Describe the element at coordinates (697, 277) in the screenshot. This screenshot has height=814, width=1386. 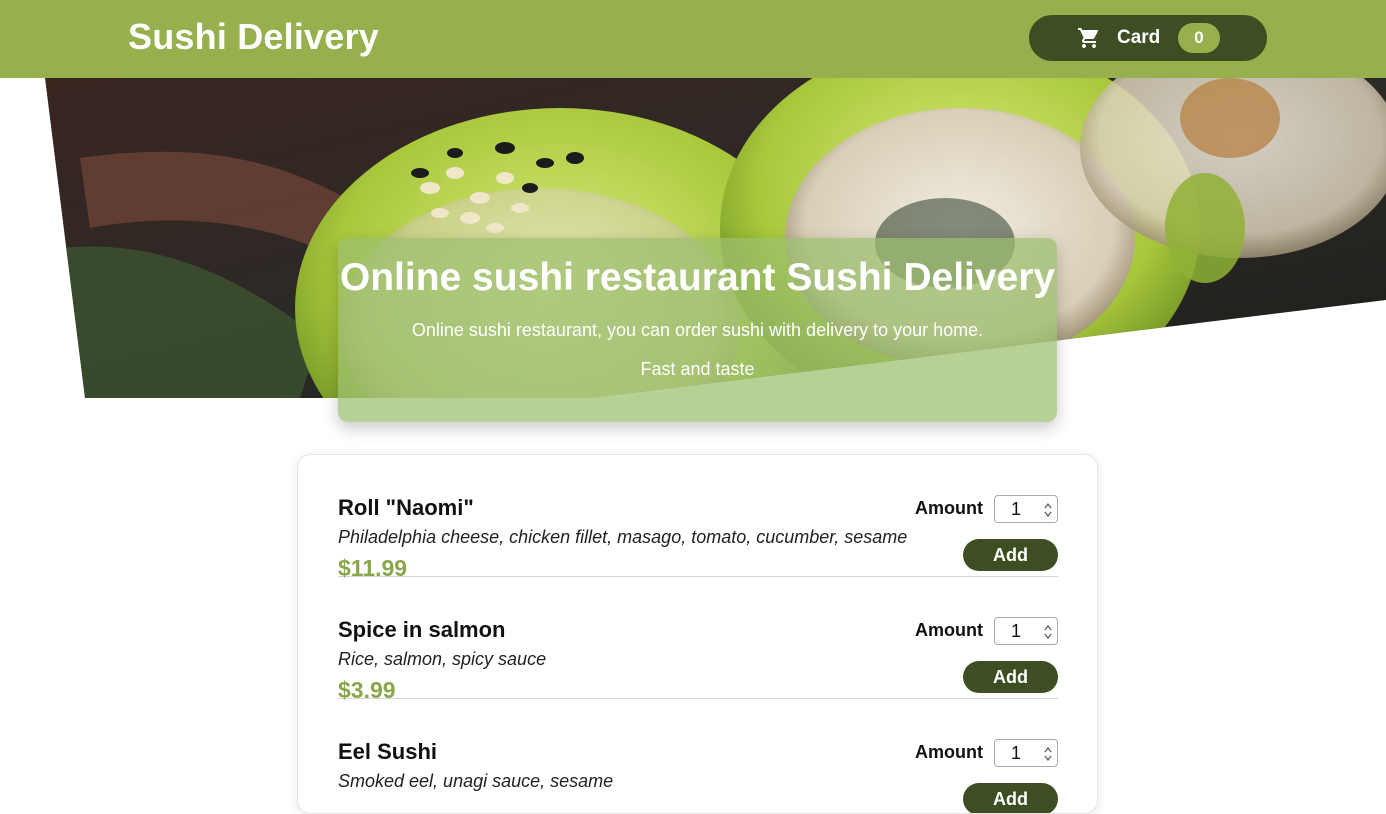
I see `hero-title: Online sushi restaurant Sushi Delivery` at that location.